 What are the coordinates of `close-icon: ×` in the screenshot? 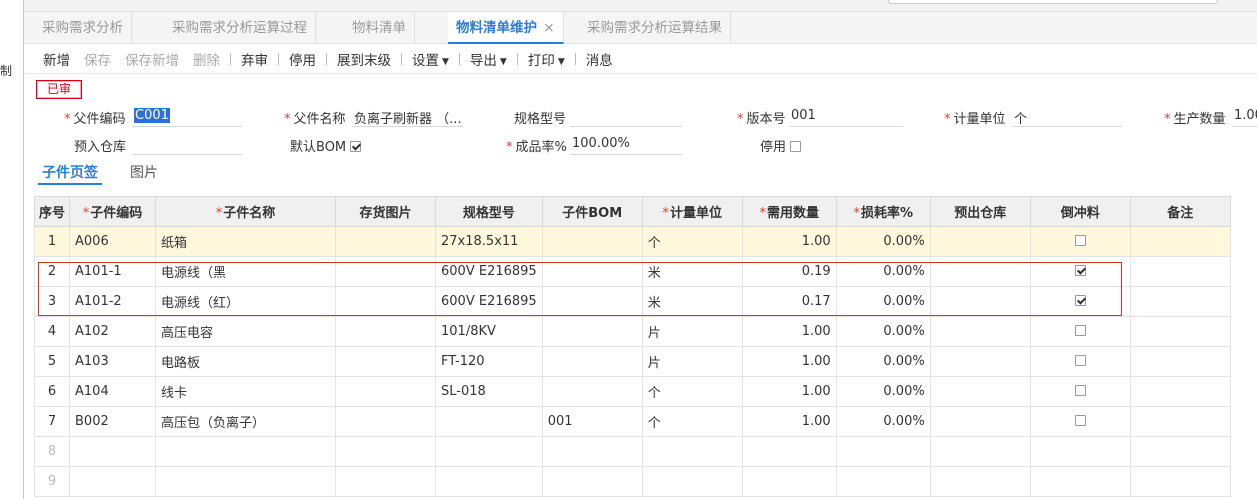 It's located at (549, 28).